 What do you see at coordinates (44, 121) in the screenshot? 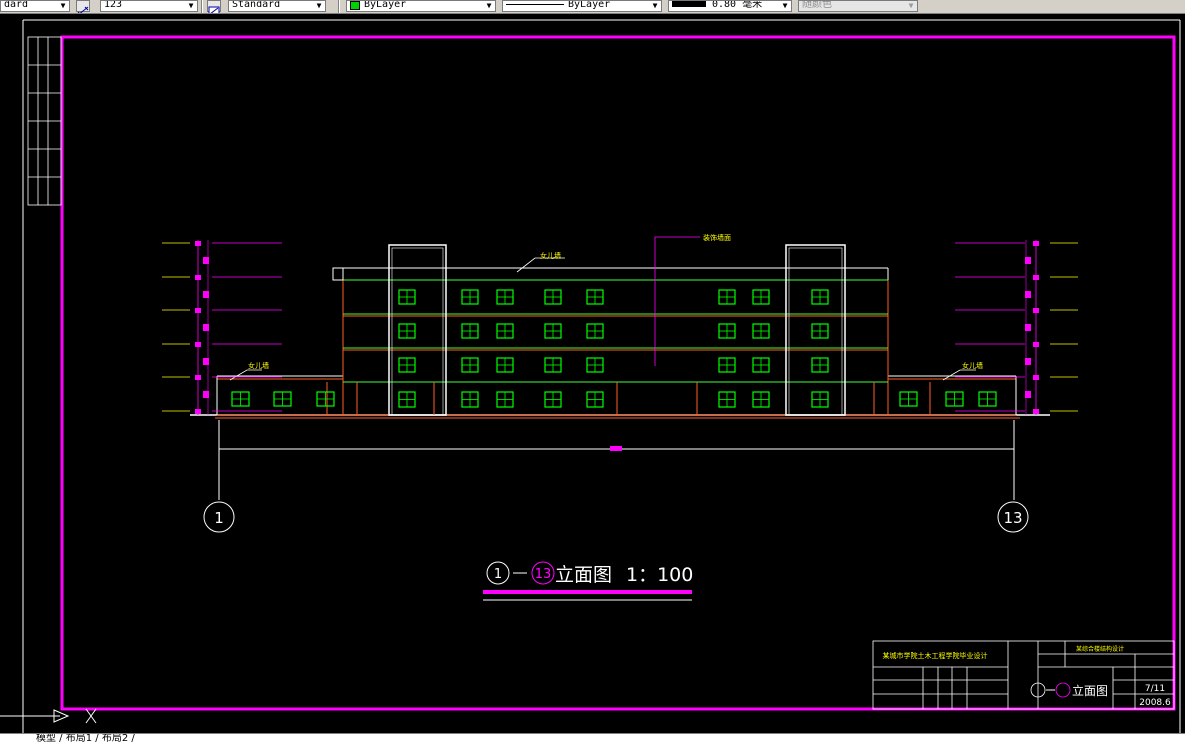
I see `binding-strip` at bounding box center [44, 121].